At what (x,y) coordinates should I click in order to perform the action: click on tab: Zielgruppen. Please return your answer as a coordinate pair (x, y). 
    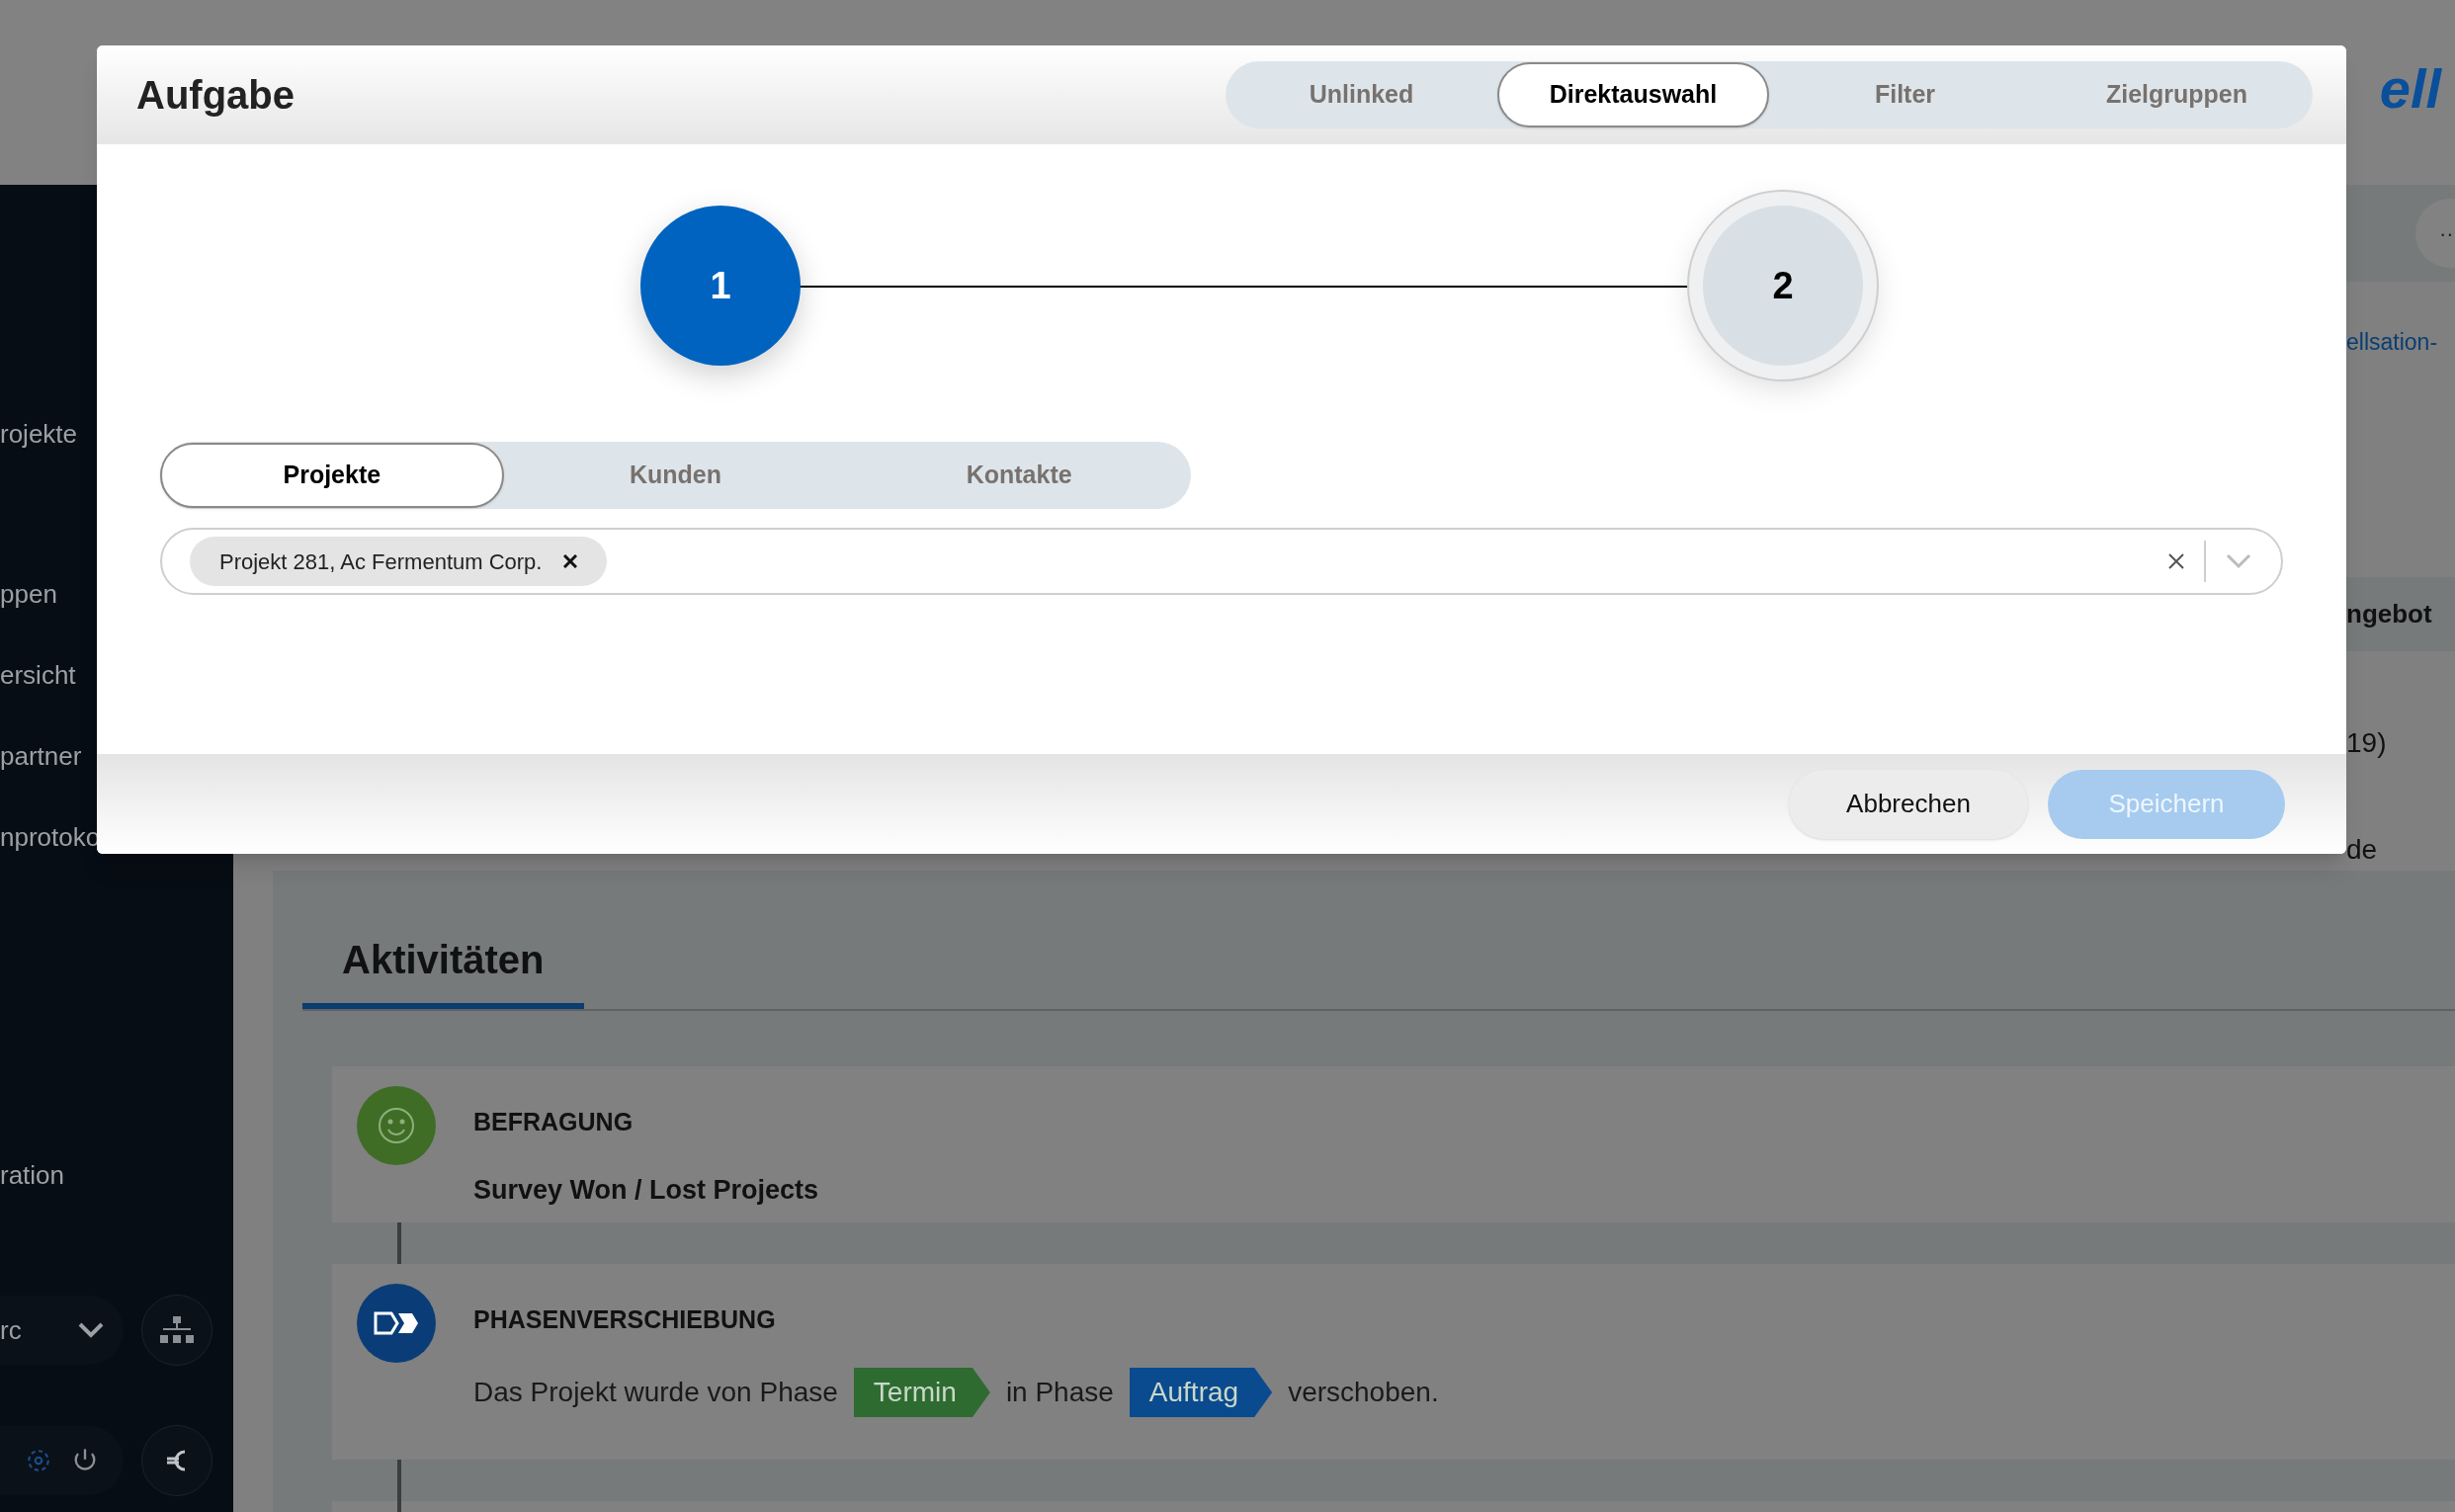
    Looking at the image, I should click on (2177, 94).